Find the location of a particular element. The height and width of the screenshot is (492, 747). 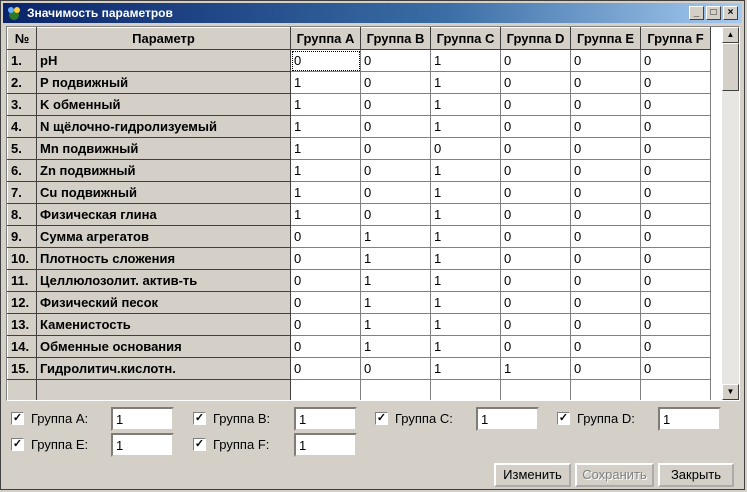

edit-button: Изменить is located at coordinates (532, 475).